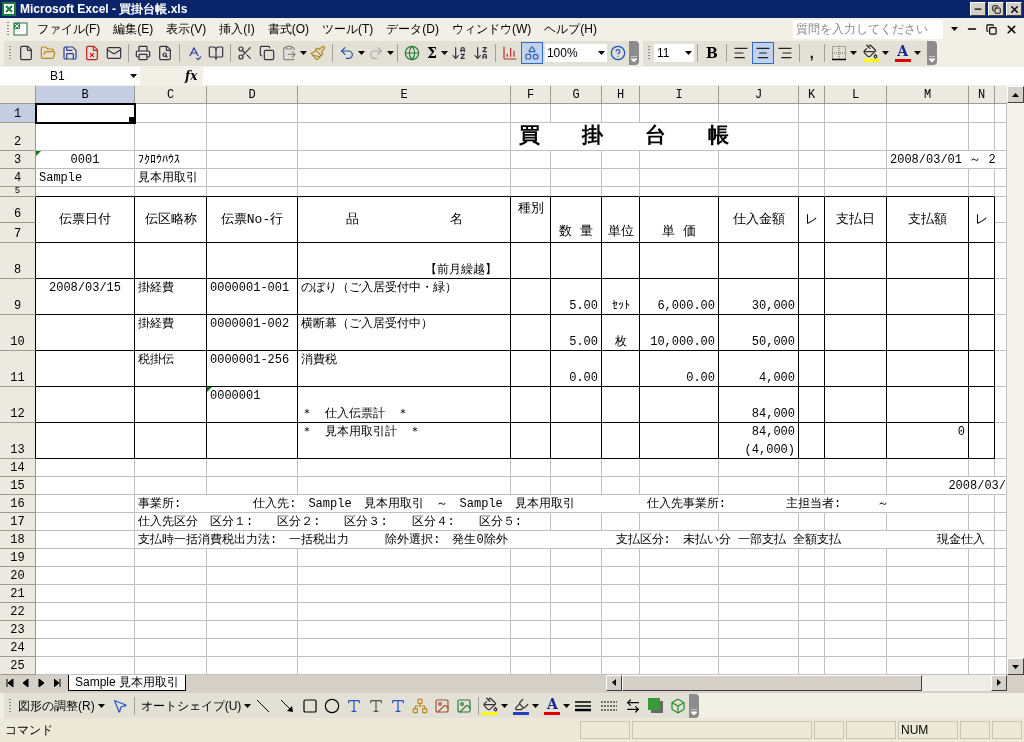 The image size is (1024, 742). I want to click on up-arrow-icon, so click(1015, 94).